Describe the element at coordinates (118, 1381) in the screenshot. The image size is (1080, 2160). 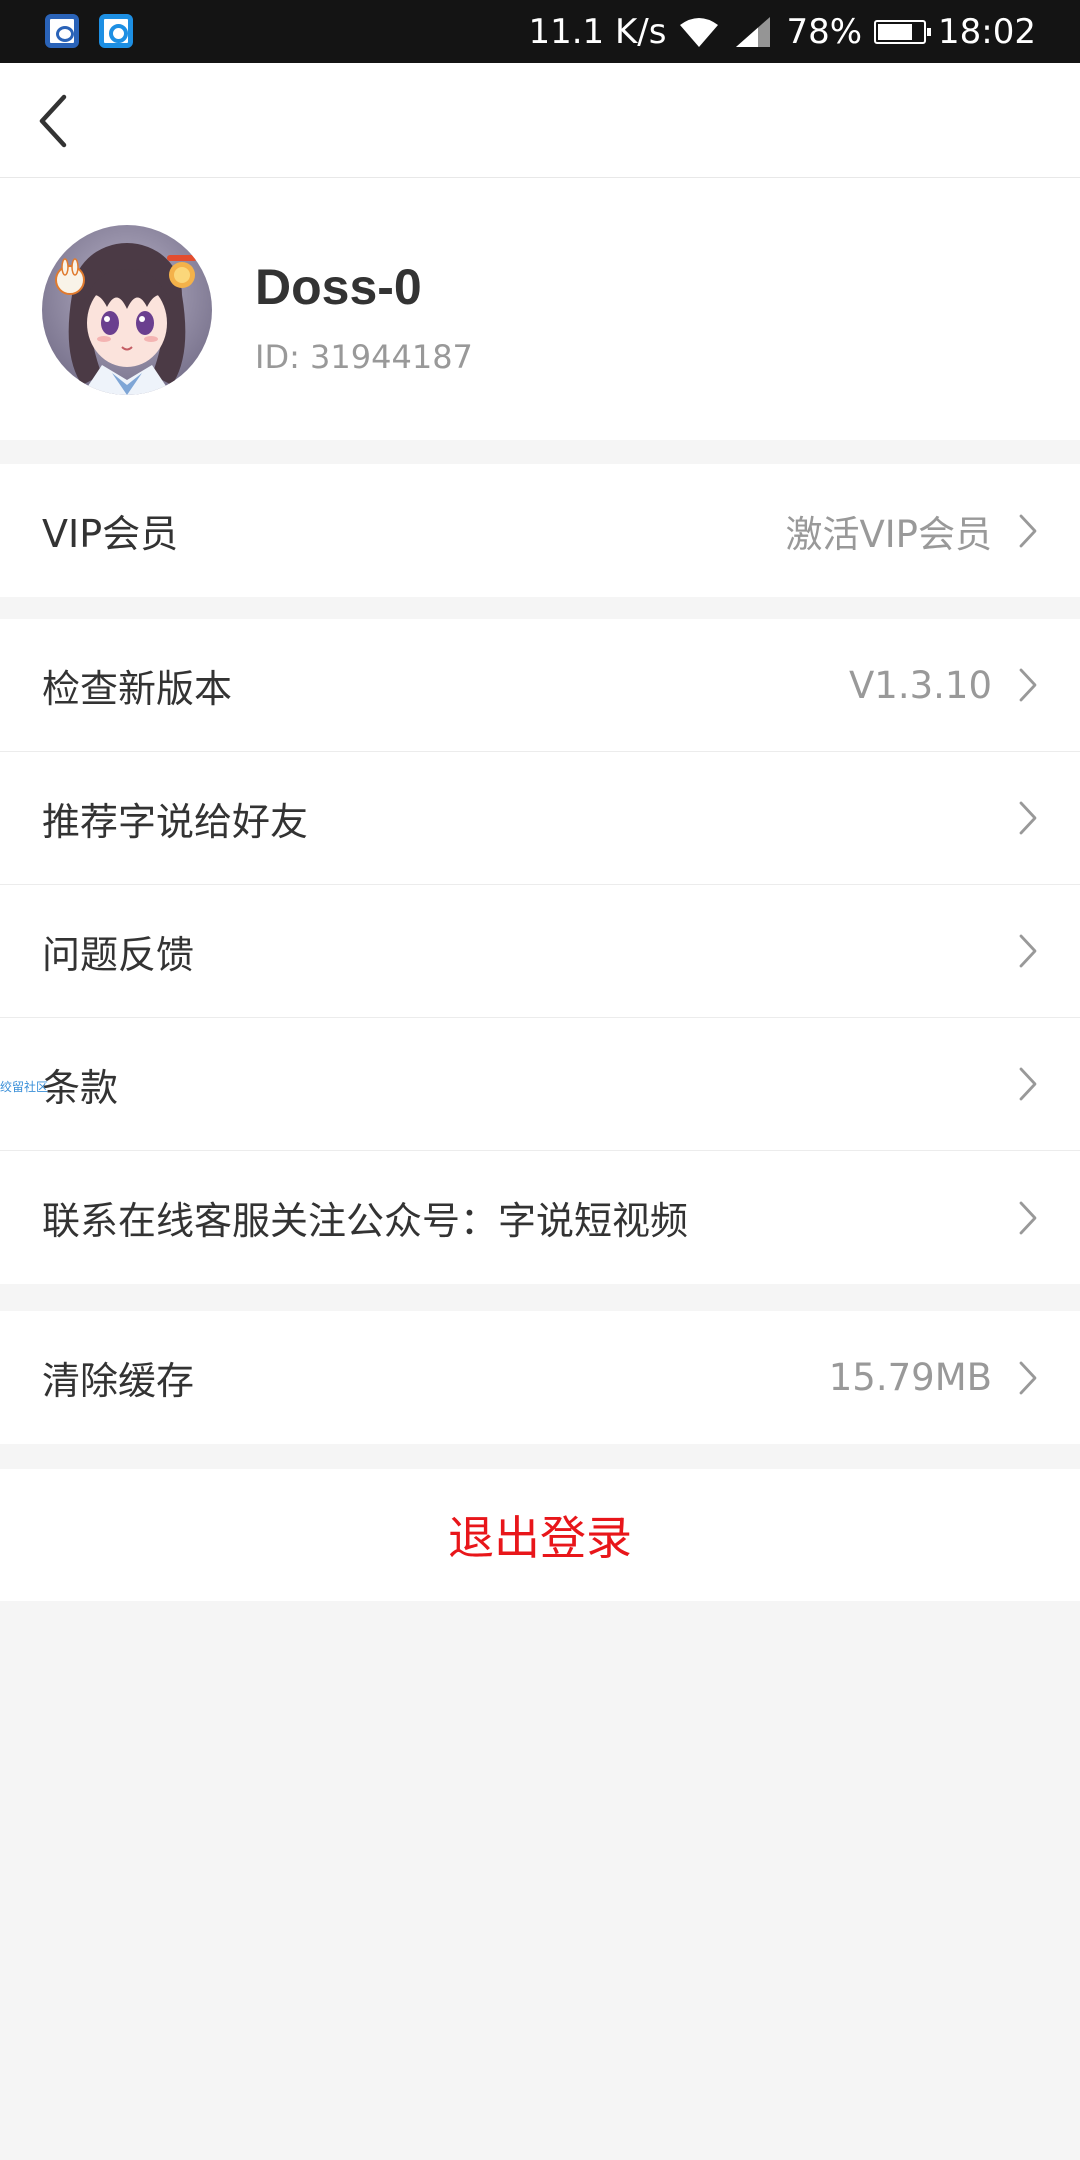
I see `clear-cache-label: 清除缓存` at that location.